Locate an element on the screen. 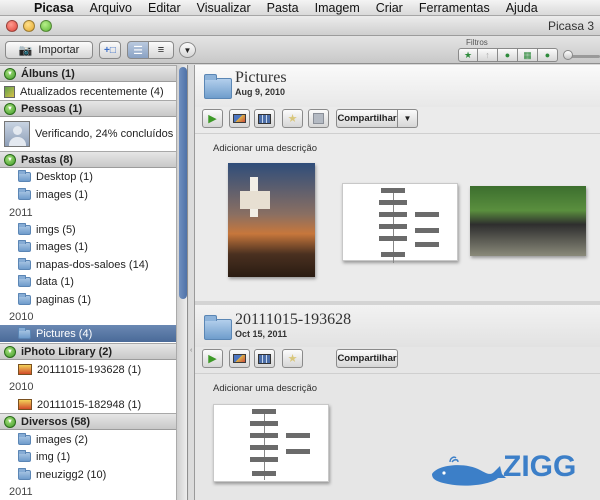 The height and width of the screenshot is (500, 600). save-album-button is located at coordinates (318, 118).